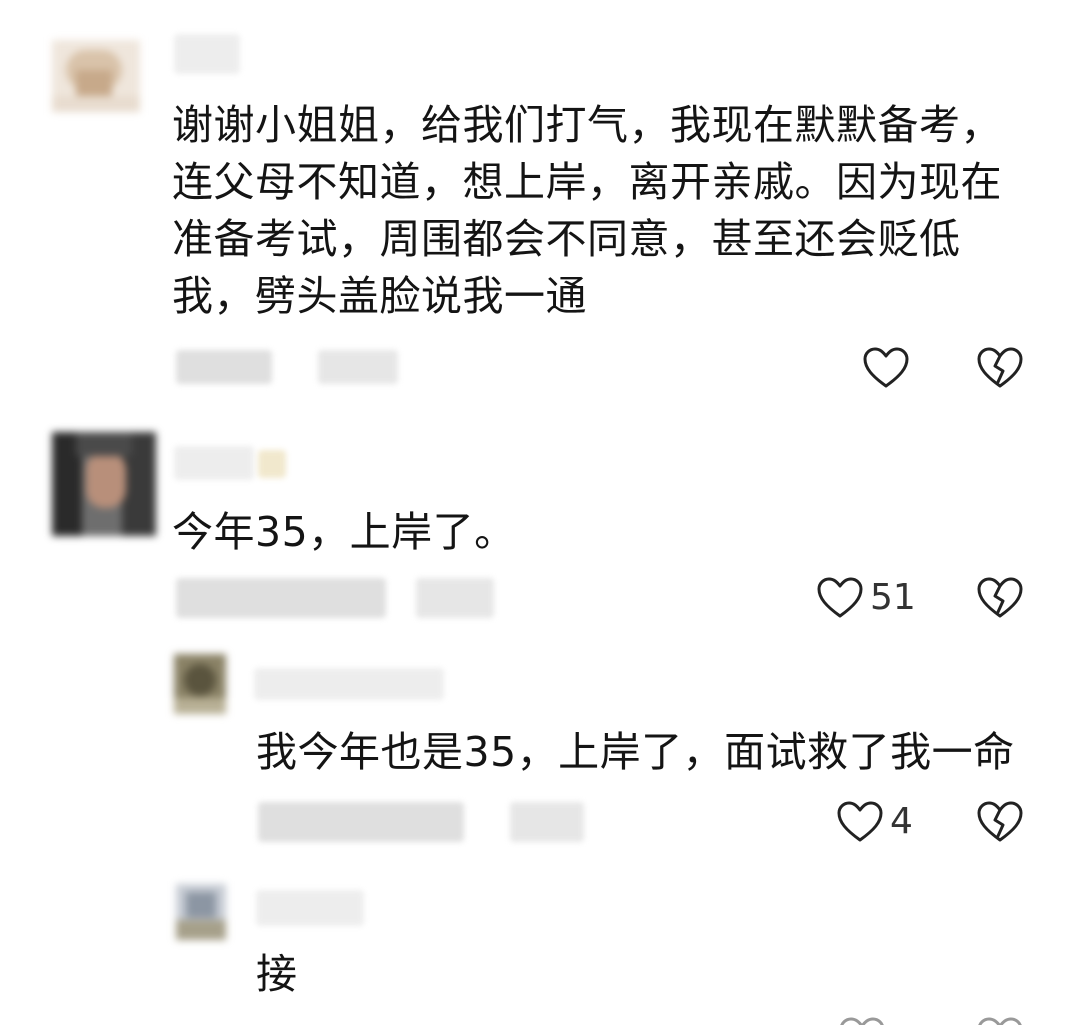 This screenshot has height=1025, width=1080. Describe the element at coordinates (540, 1018) in the screenshot. I see `next-row-icons-cropped` at that location.